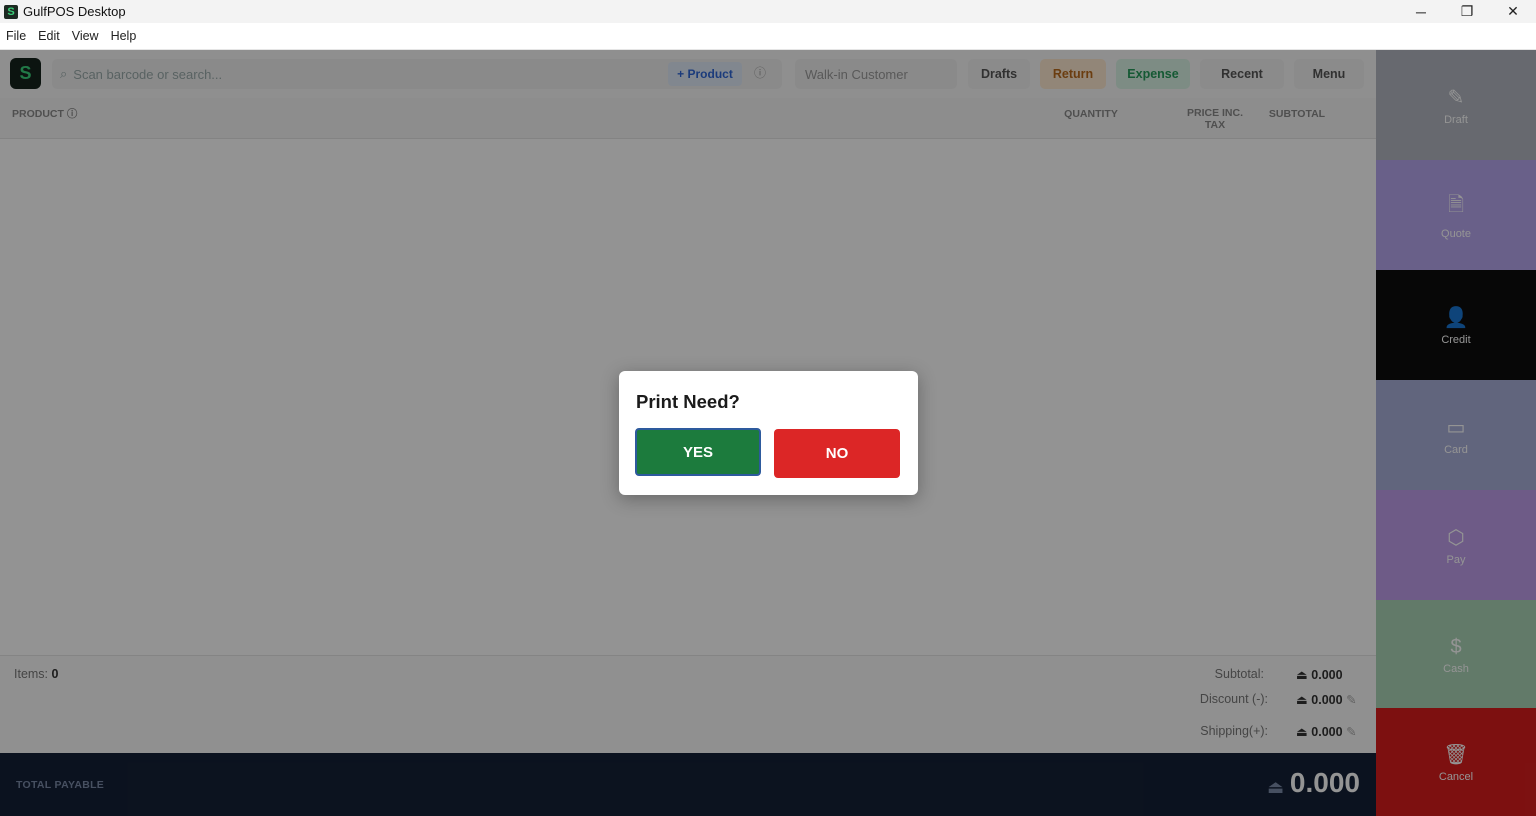  What do you see at coordinates (1513, 11) in the screenshot?
I see `close-icon: ✕` at bounding box center [1513, 11].